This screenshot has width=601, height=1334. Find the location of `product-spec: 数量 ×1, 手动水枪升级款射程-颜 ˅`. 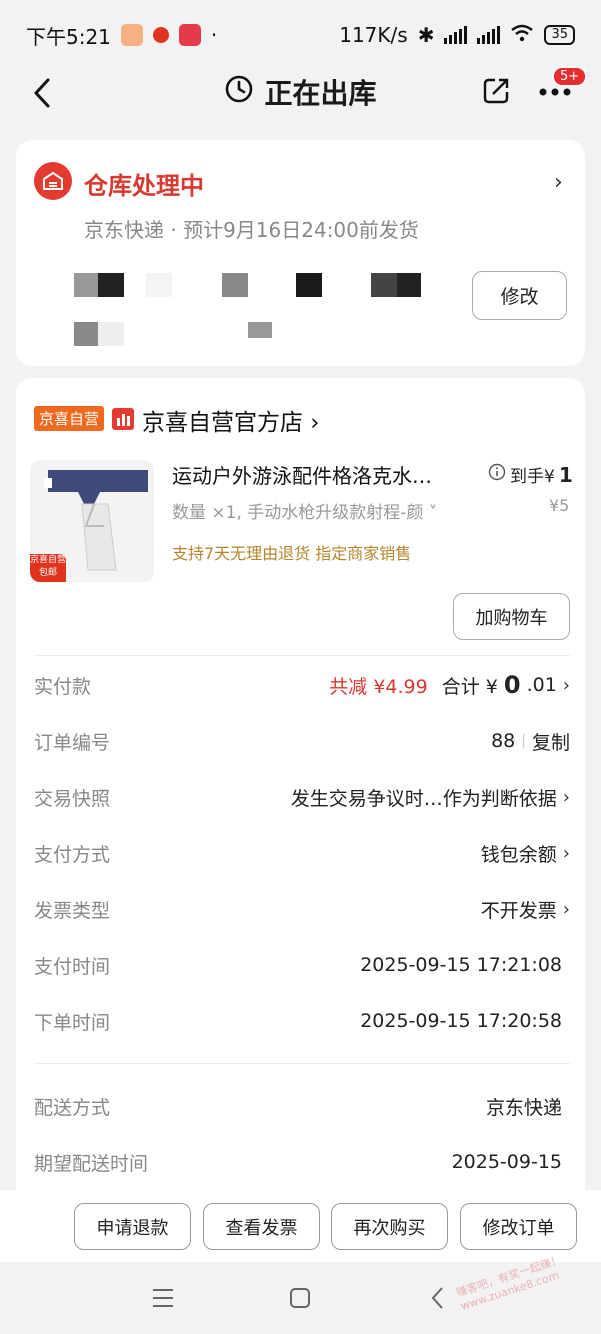

product-spec: 数量 ×1, 手动水枪升级款射程-颜 ˅ is located at coordinates (305, 513).